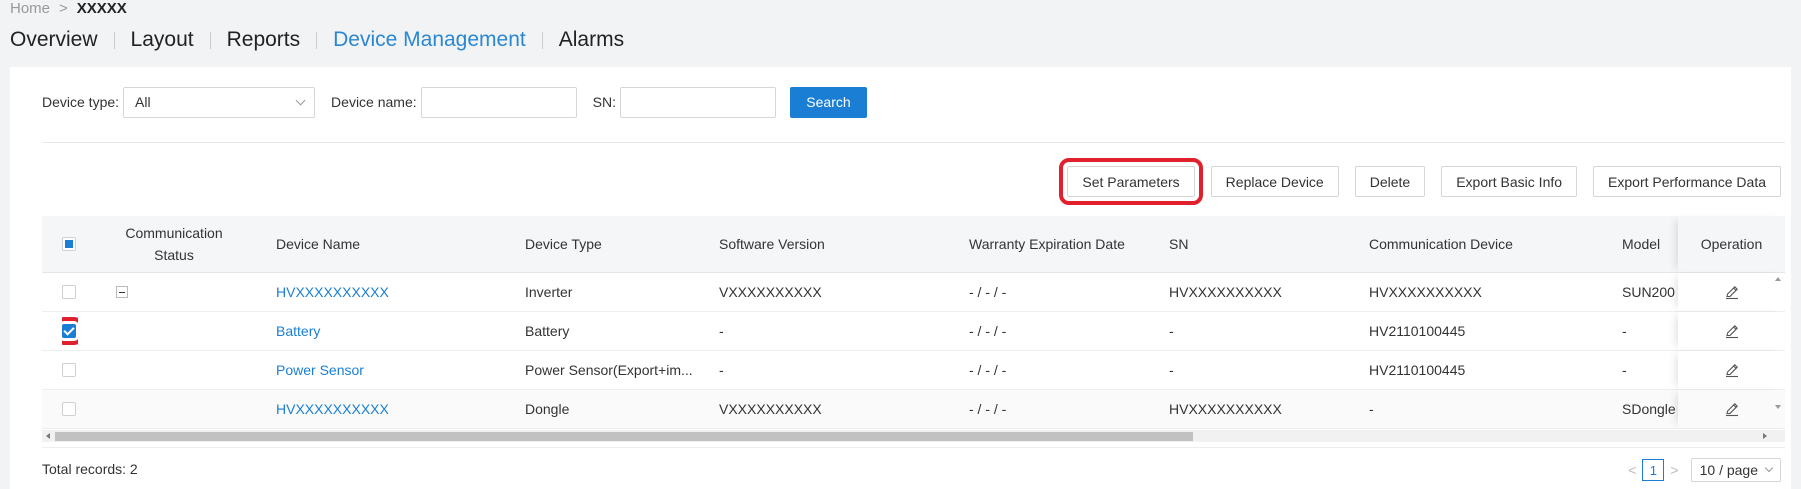 This screenshot has width=1801, height=489. I want to click on tab-alarms: Alarms, so click(591, 40).